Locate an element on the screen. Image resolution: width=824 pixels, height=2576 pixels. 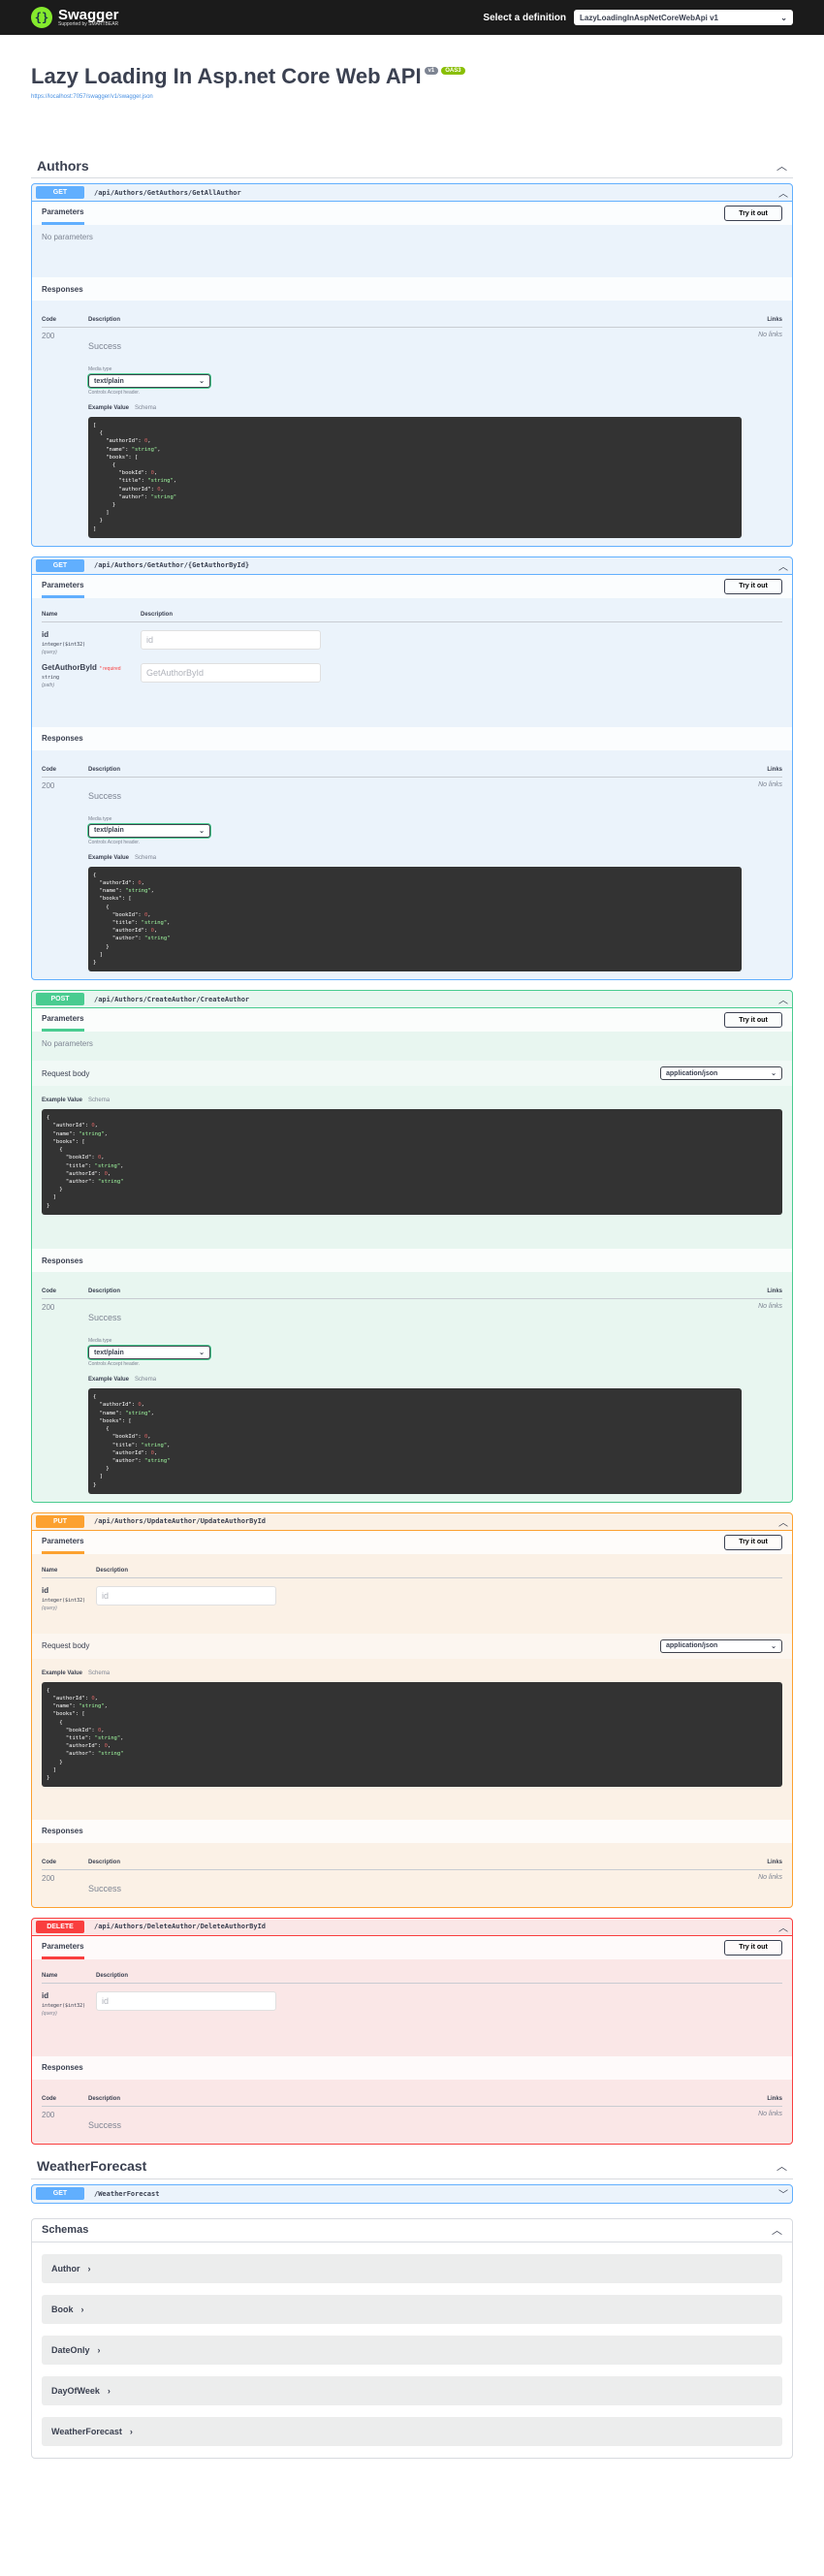
chevron-right-icon: › is located at coordinates (99, 2349).